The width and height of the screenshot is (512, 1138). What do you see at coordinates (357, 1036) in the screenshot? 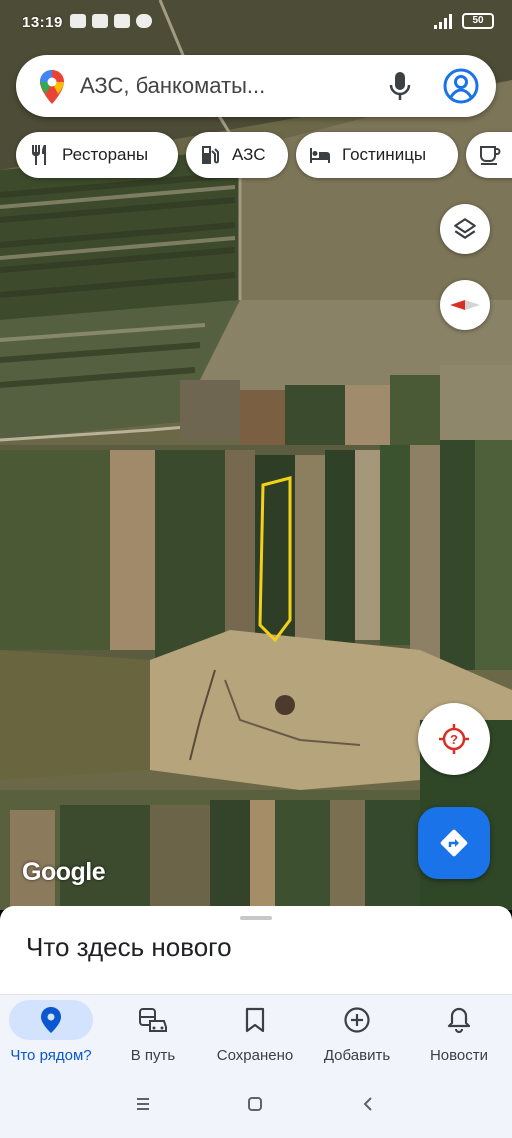
I see `nav-contribute: Добавить` at bounding box center [357, 1036].